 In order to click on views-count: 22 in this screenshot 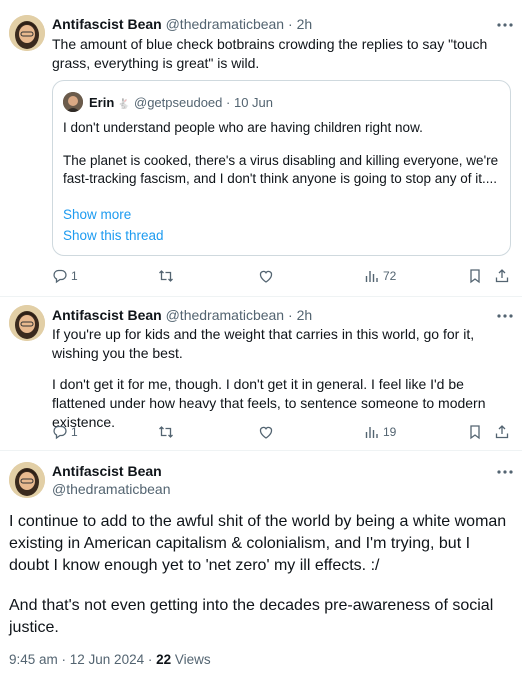, I will do `click(163, 659)`.